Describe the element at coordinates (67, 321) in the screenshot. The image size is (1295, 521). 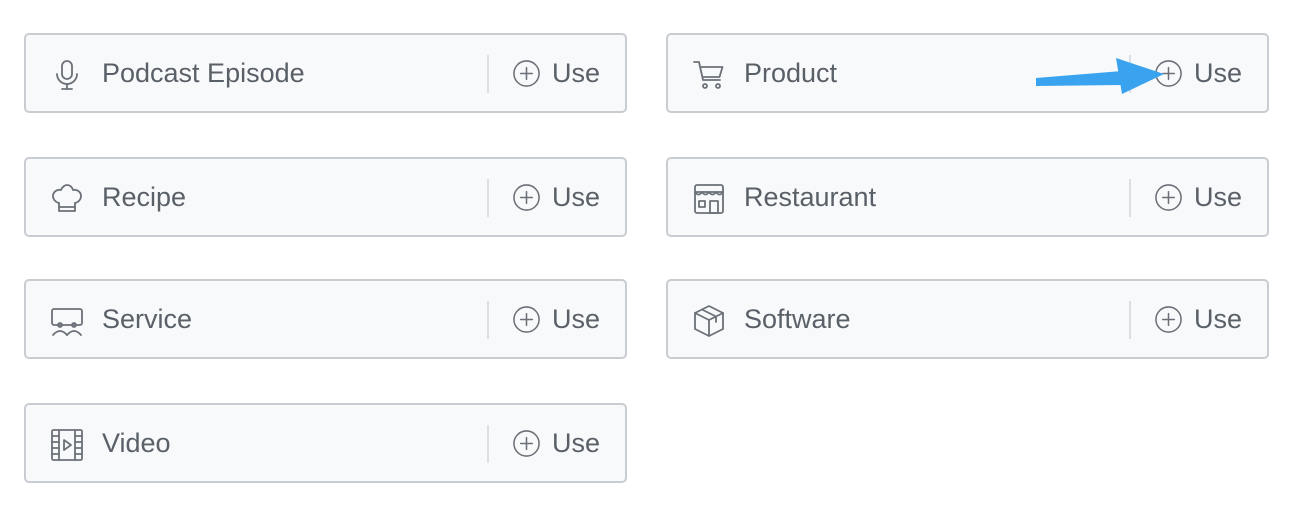
I see `service-icon` at that location.